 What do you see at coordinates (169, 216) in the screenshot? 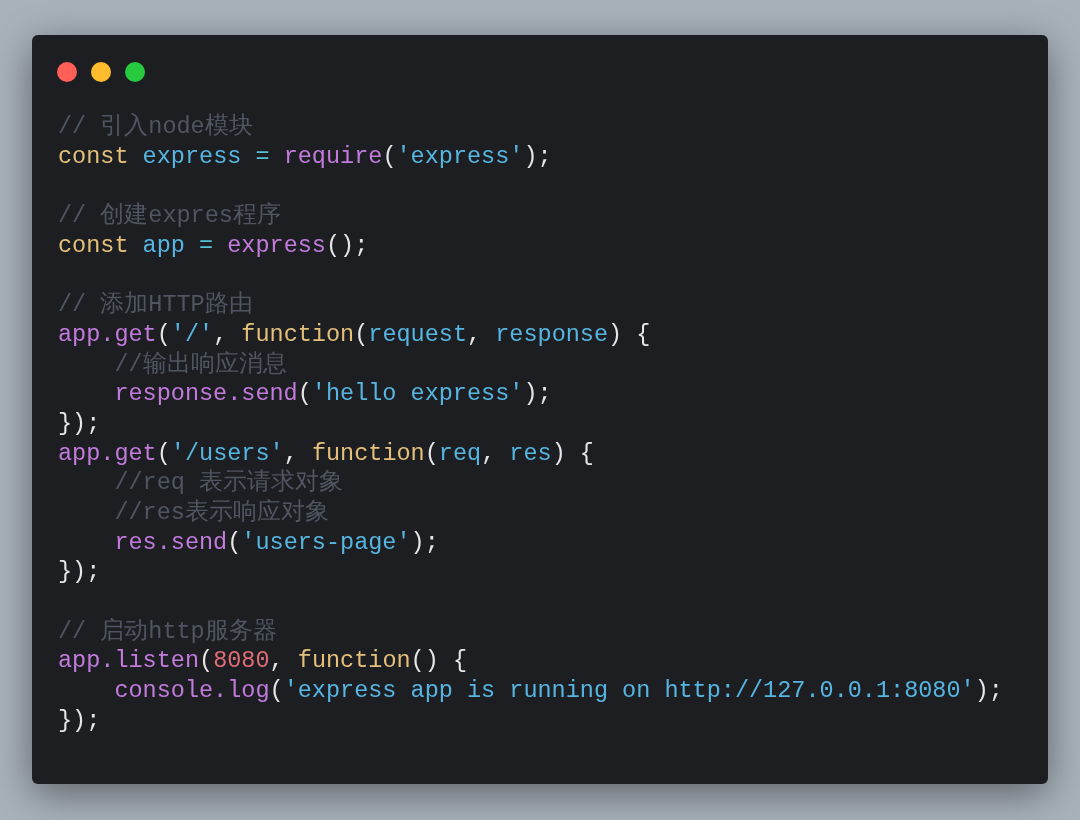
I see `code-comment: // 创建expres程序` at bounding box center [169, 216].